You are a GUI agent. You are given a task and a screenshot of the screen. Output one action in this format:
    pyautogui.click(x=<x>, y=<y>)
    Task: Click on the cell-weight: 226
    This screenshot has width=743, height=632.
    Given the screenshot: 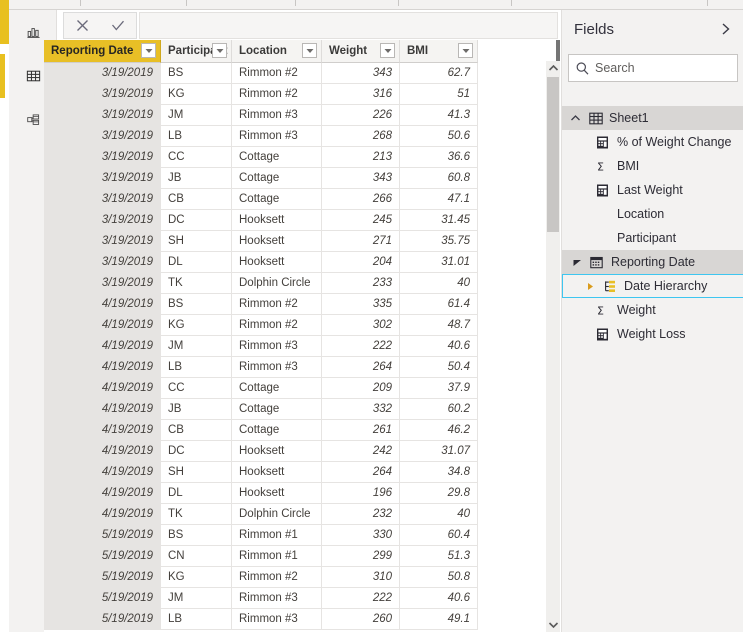 What is the action you would take?
    pyautogui.click(x=361, y=115)
    